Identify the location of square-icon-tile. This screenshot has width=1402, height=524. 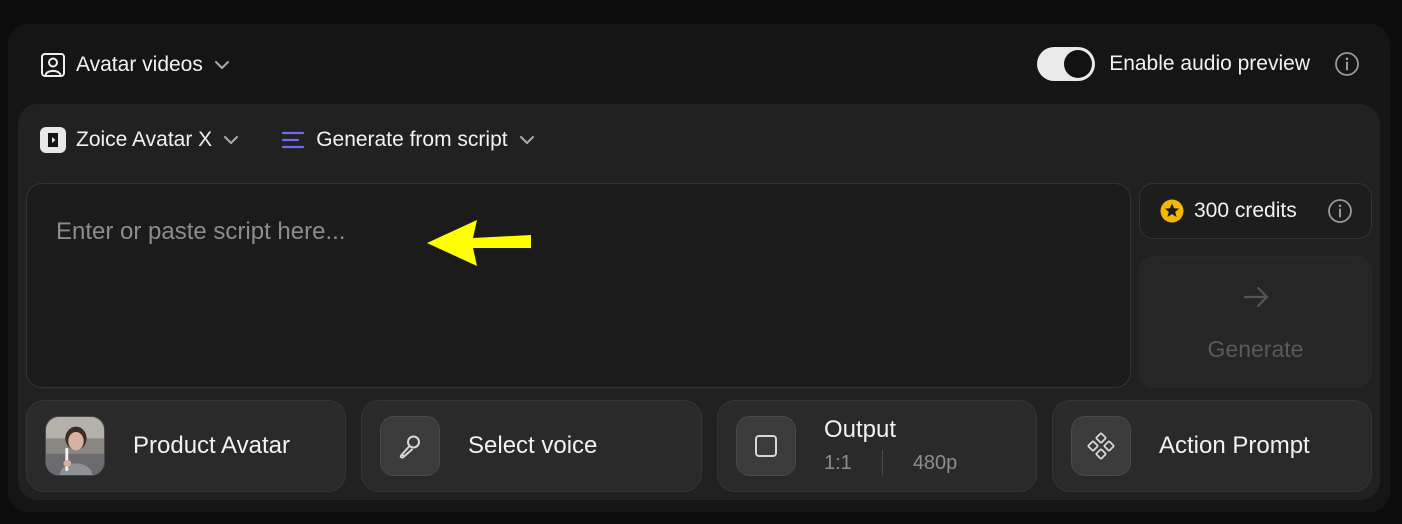
(766, 446).